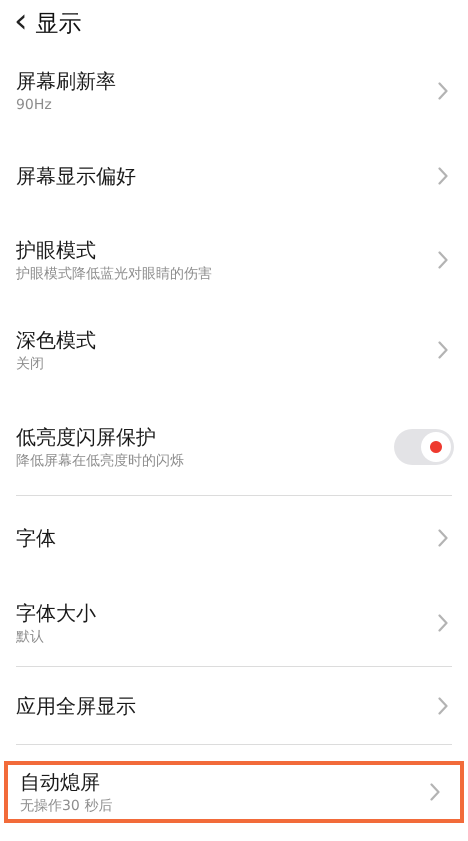 This screenshot has width=468, height=841. What do you see at coordinates (56, 340) in the screenshot?
I see `setting-title: 深色模式` at bounding box center [56, 340].